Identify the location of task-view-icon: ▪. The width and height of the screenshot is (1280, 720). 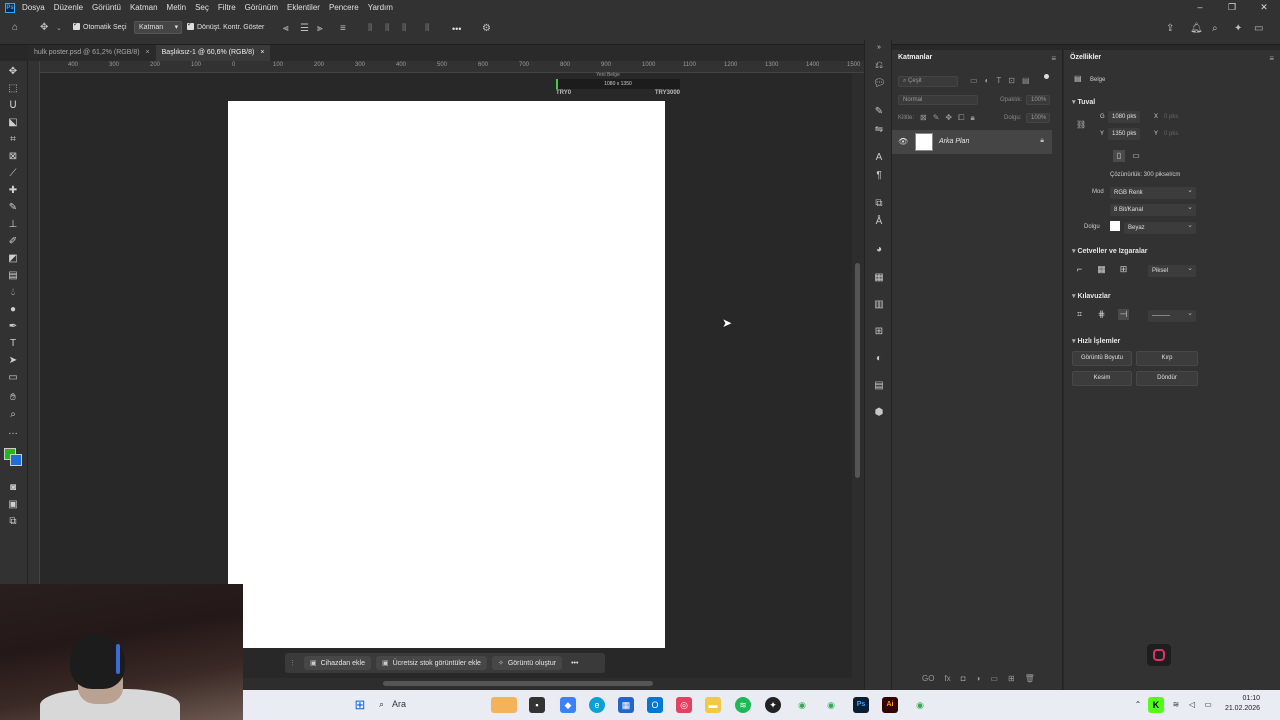
(537, 705).